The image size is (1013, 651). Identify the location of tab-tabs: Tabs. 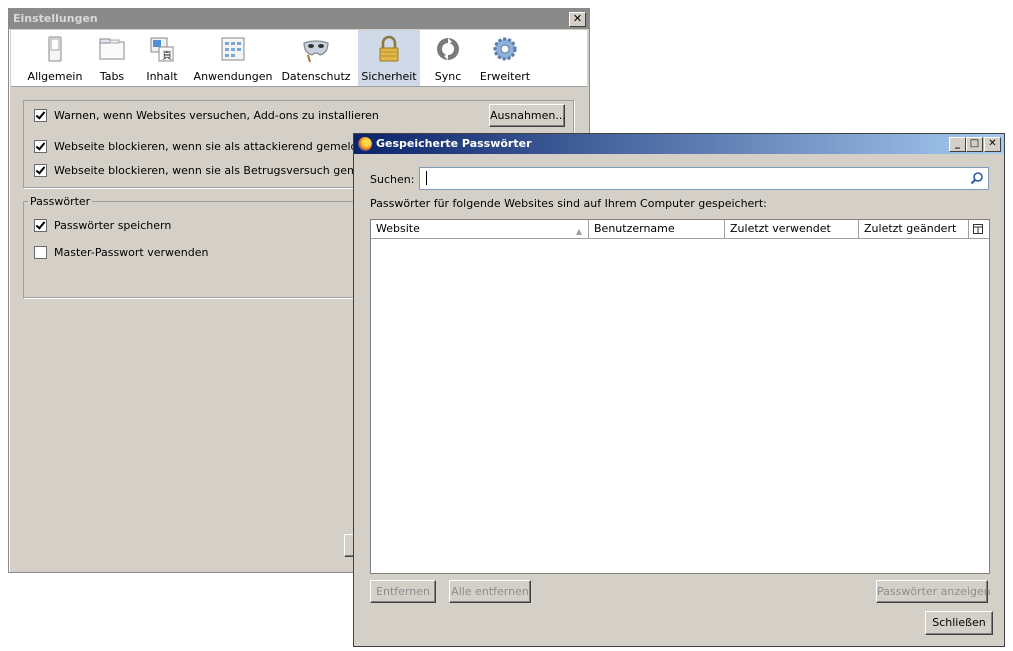
(112, 58).